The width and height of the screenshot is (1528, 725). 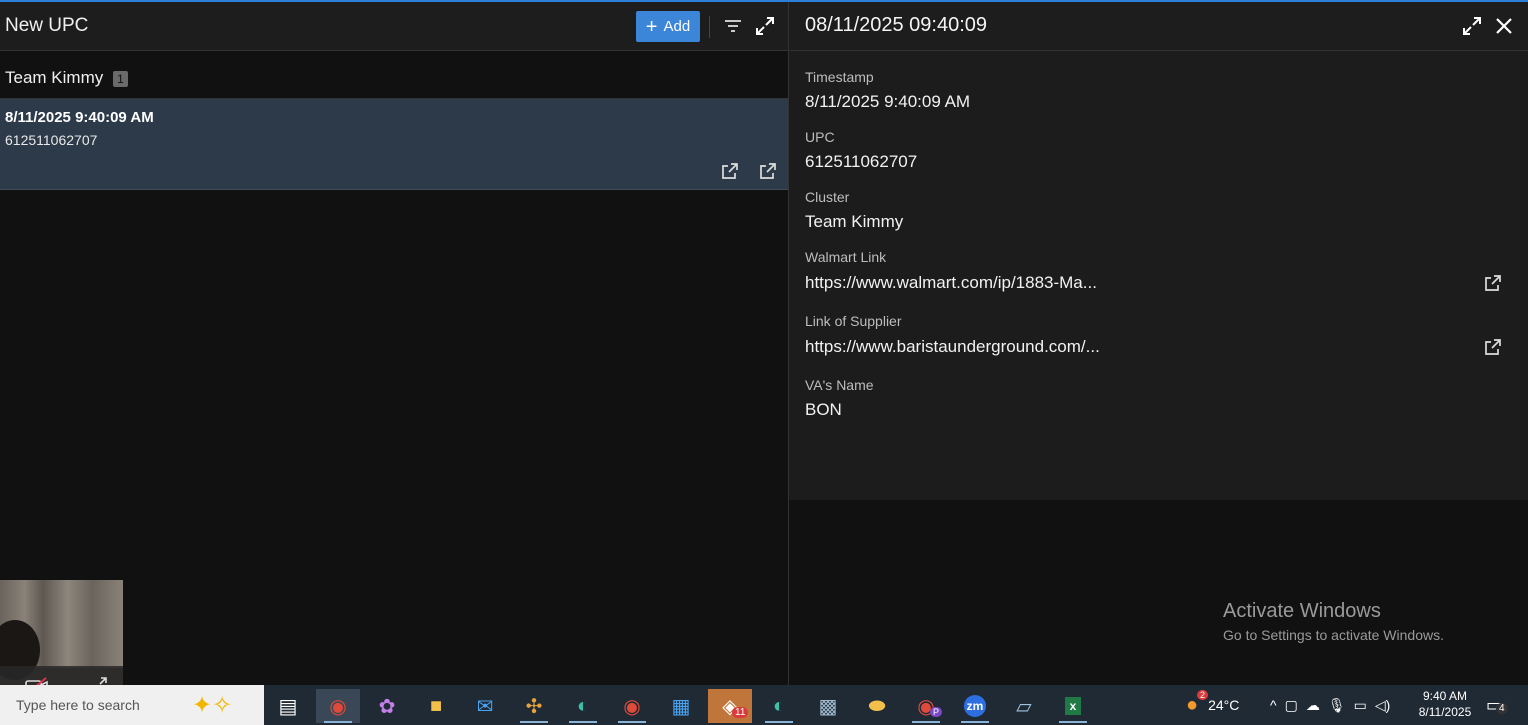 I want to click on volume-icon: ◁), so click(x=1382, y=705).